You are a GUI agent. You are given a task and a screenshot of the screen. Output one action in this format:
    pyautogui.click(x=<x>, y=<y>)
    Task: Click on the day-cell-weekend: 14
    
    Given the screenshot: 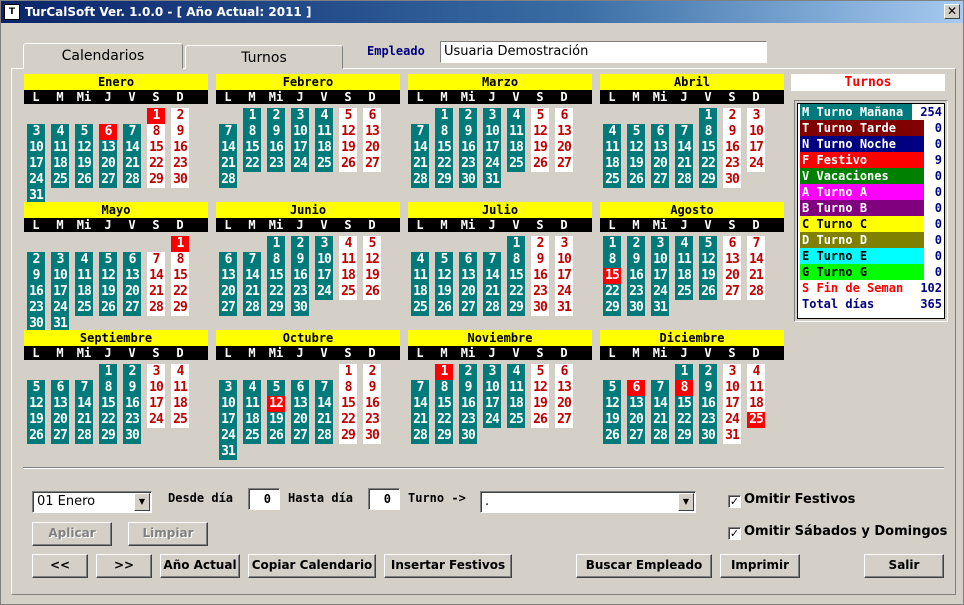 What is the action you would take?
    pyautogui.click(x=756, y=260)
    